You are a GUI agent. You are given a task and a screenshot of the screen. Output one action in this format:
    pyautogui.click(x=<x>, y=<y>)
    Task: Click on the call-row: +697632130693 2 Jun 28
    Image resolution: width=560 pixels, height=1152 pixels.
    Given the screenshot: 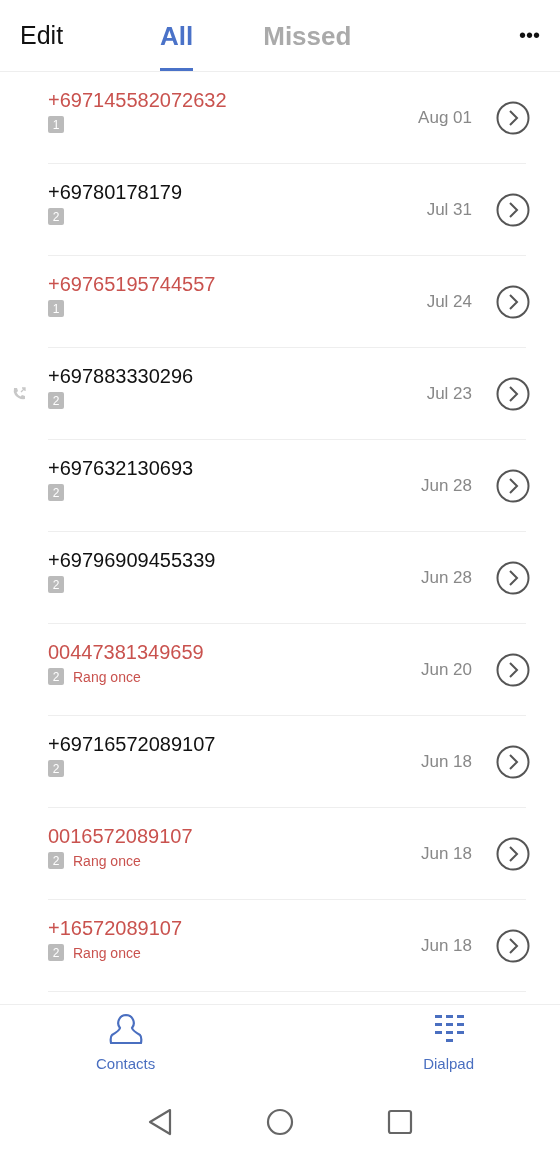 What is the action you would take?
    pyautogui.click(x=280, y=486)
    